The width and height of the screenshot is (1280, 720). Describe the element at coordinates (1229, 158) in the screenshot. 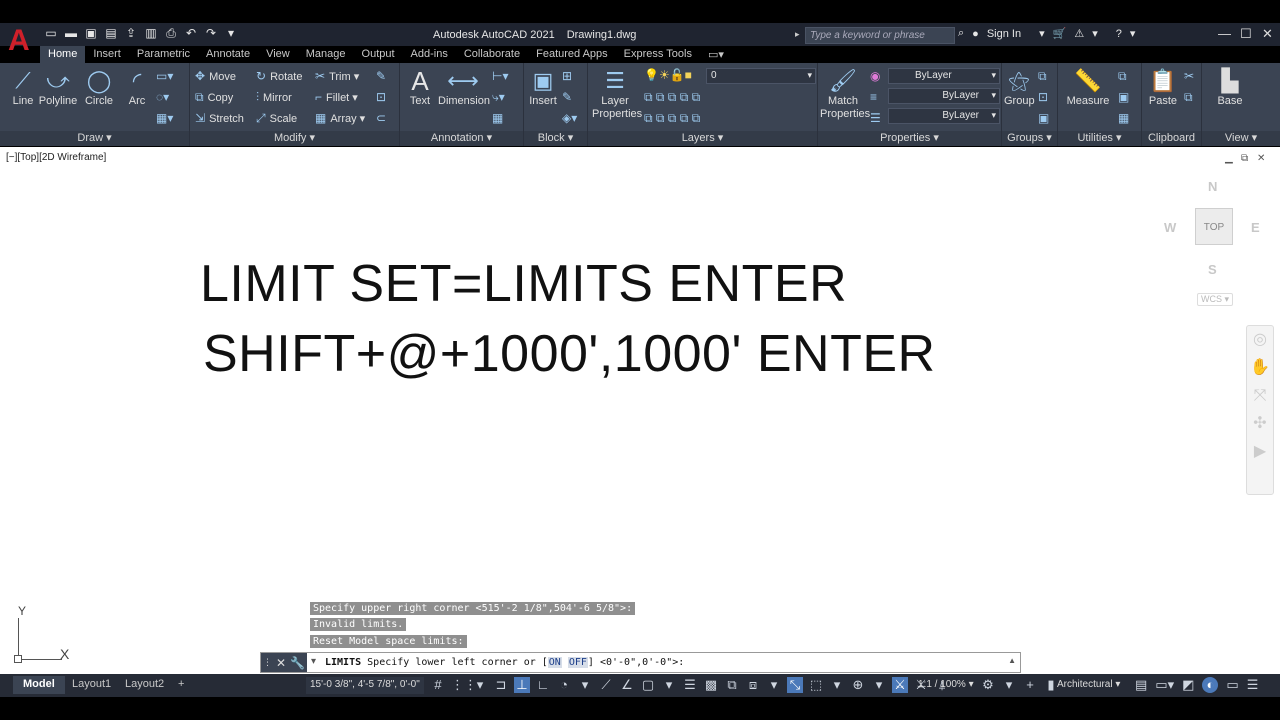

I see `viewport-minimize-icon: ▁` at that location.